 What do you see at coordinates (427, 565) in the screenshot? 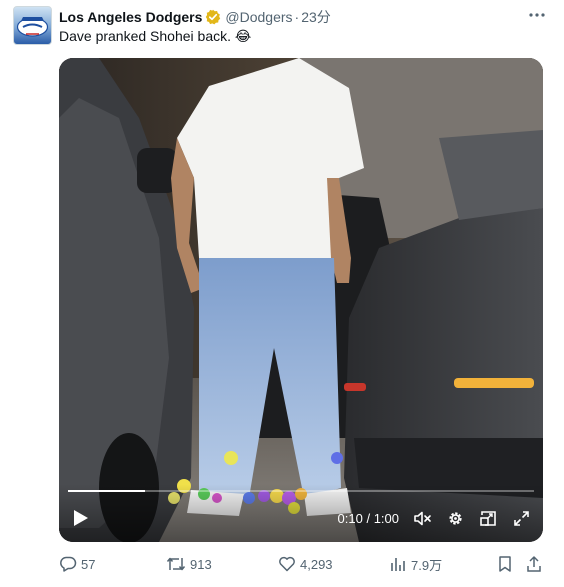
I see `view-count: 7.9万` at bounding box center [427, 565].